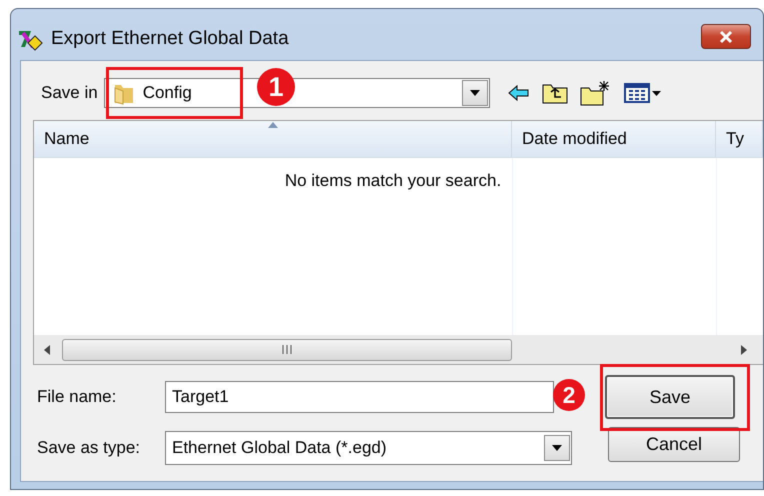 This screenshot has height=496, width=764. What do you see at coordinates (555, 93) in the screenshot?
I see `up-folder-icon` at bounding box center [555, 93].